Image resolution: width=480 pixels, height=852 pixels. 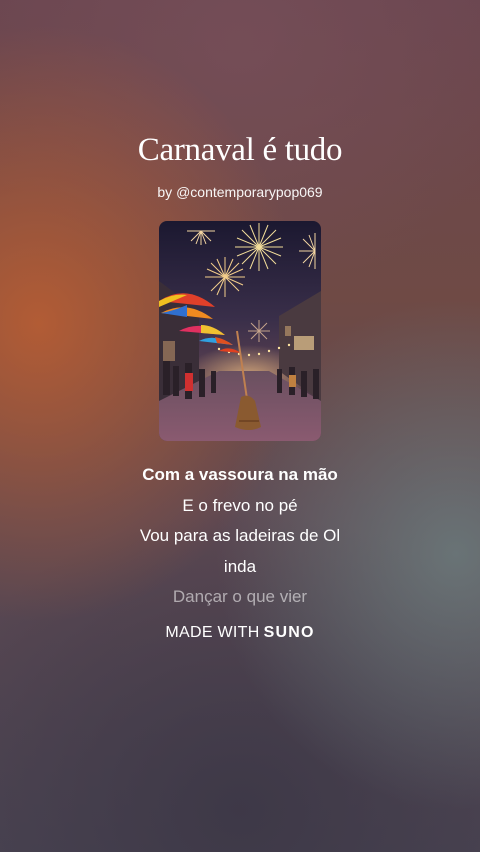 What do you see at coordinates (240, 567) in the screenshot?
I see `lyric-line: inda` at bounding box center [240, 567].